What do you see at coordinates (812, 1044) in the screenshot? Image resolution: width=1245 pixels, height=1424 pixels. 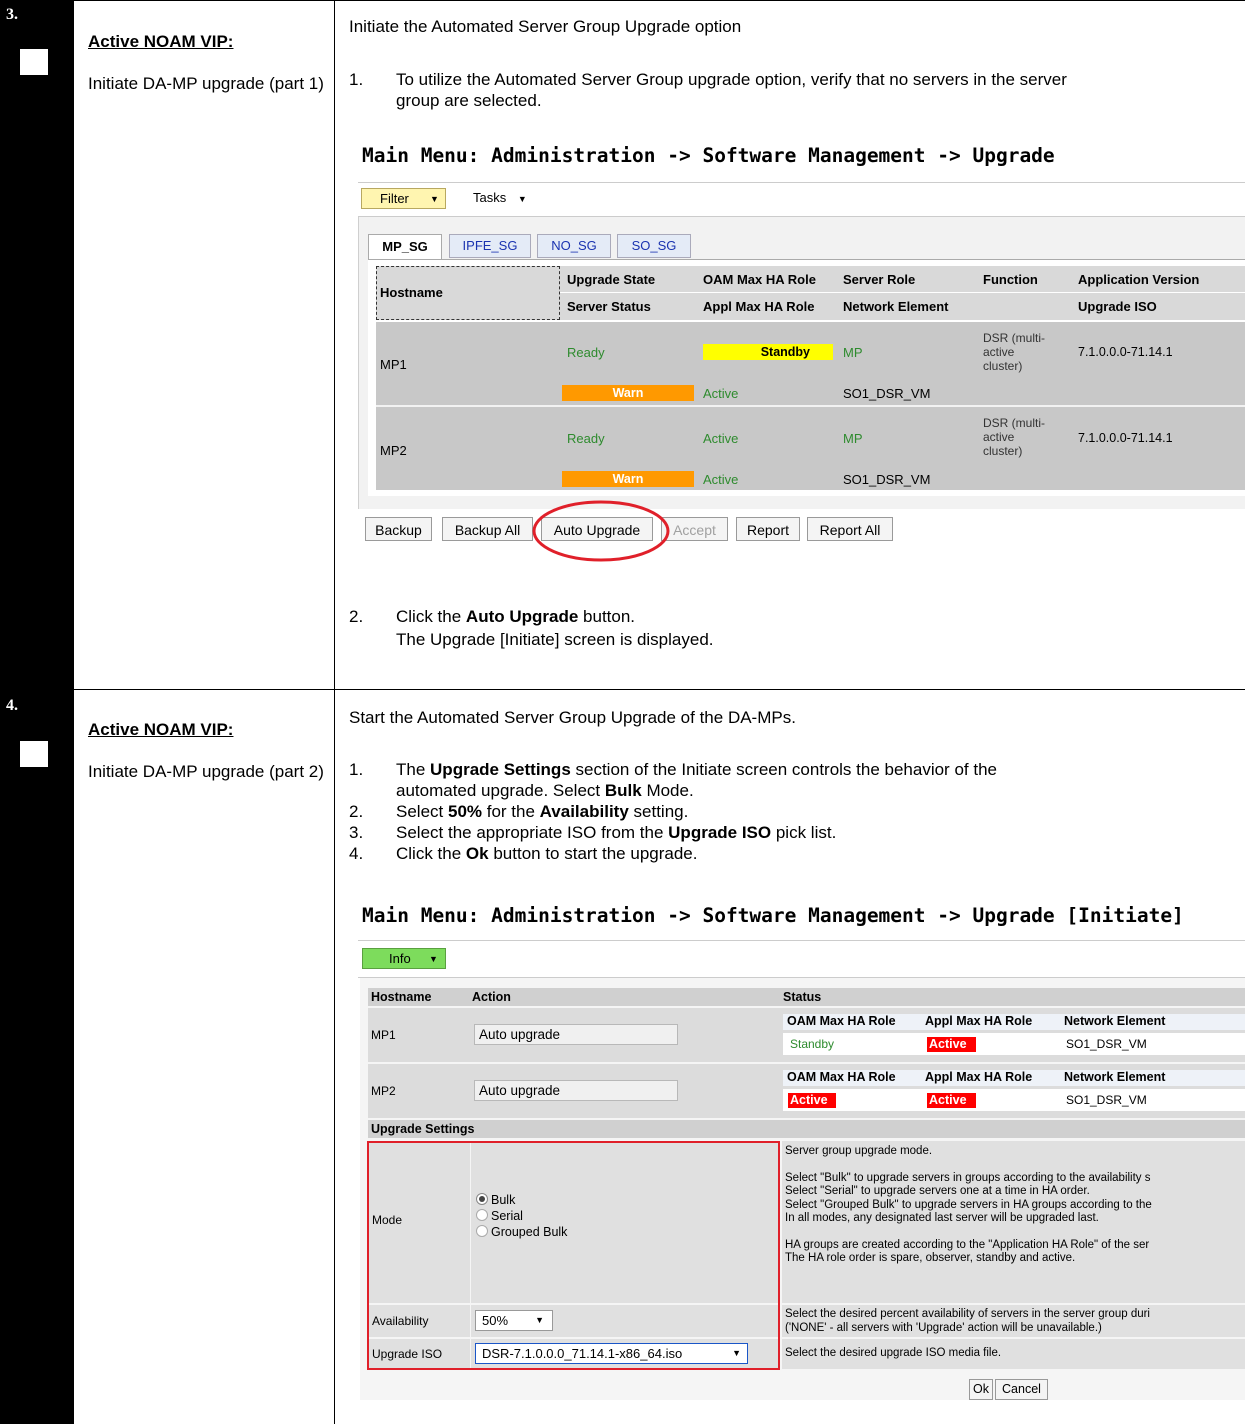 I see `oam-role: Standby` at bounding box center [812, 1044].